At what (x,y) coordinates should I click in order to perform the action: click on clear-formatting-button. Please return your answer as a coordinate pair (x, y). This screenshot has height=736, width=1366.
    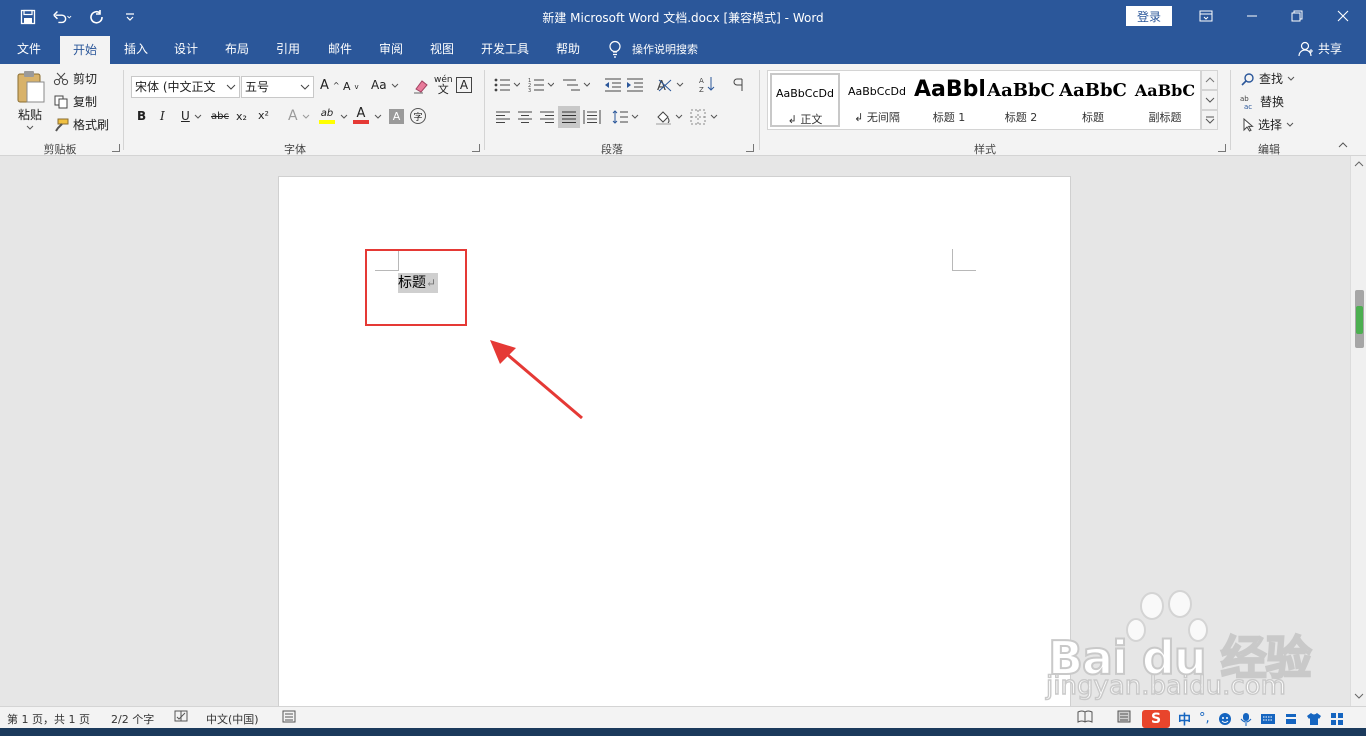
    Looking at the image, I should click on (421, 86).